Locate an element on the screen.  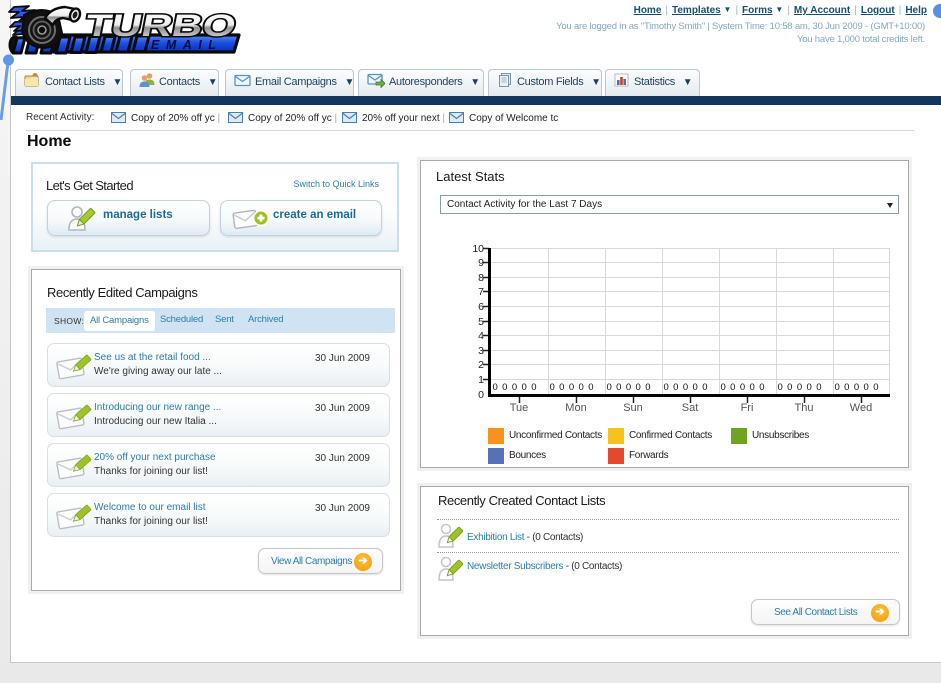
svg-text: Tue is located at coordinates (519, 408).